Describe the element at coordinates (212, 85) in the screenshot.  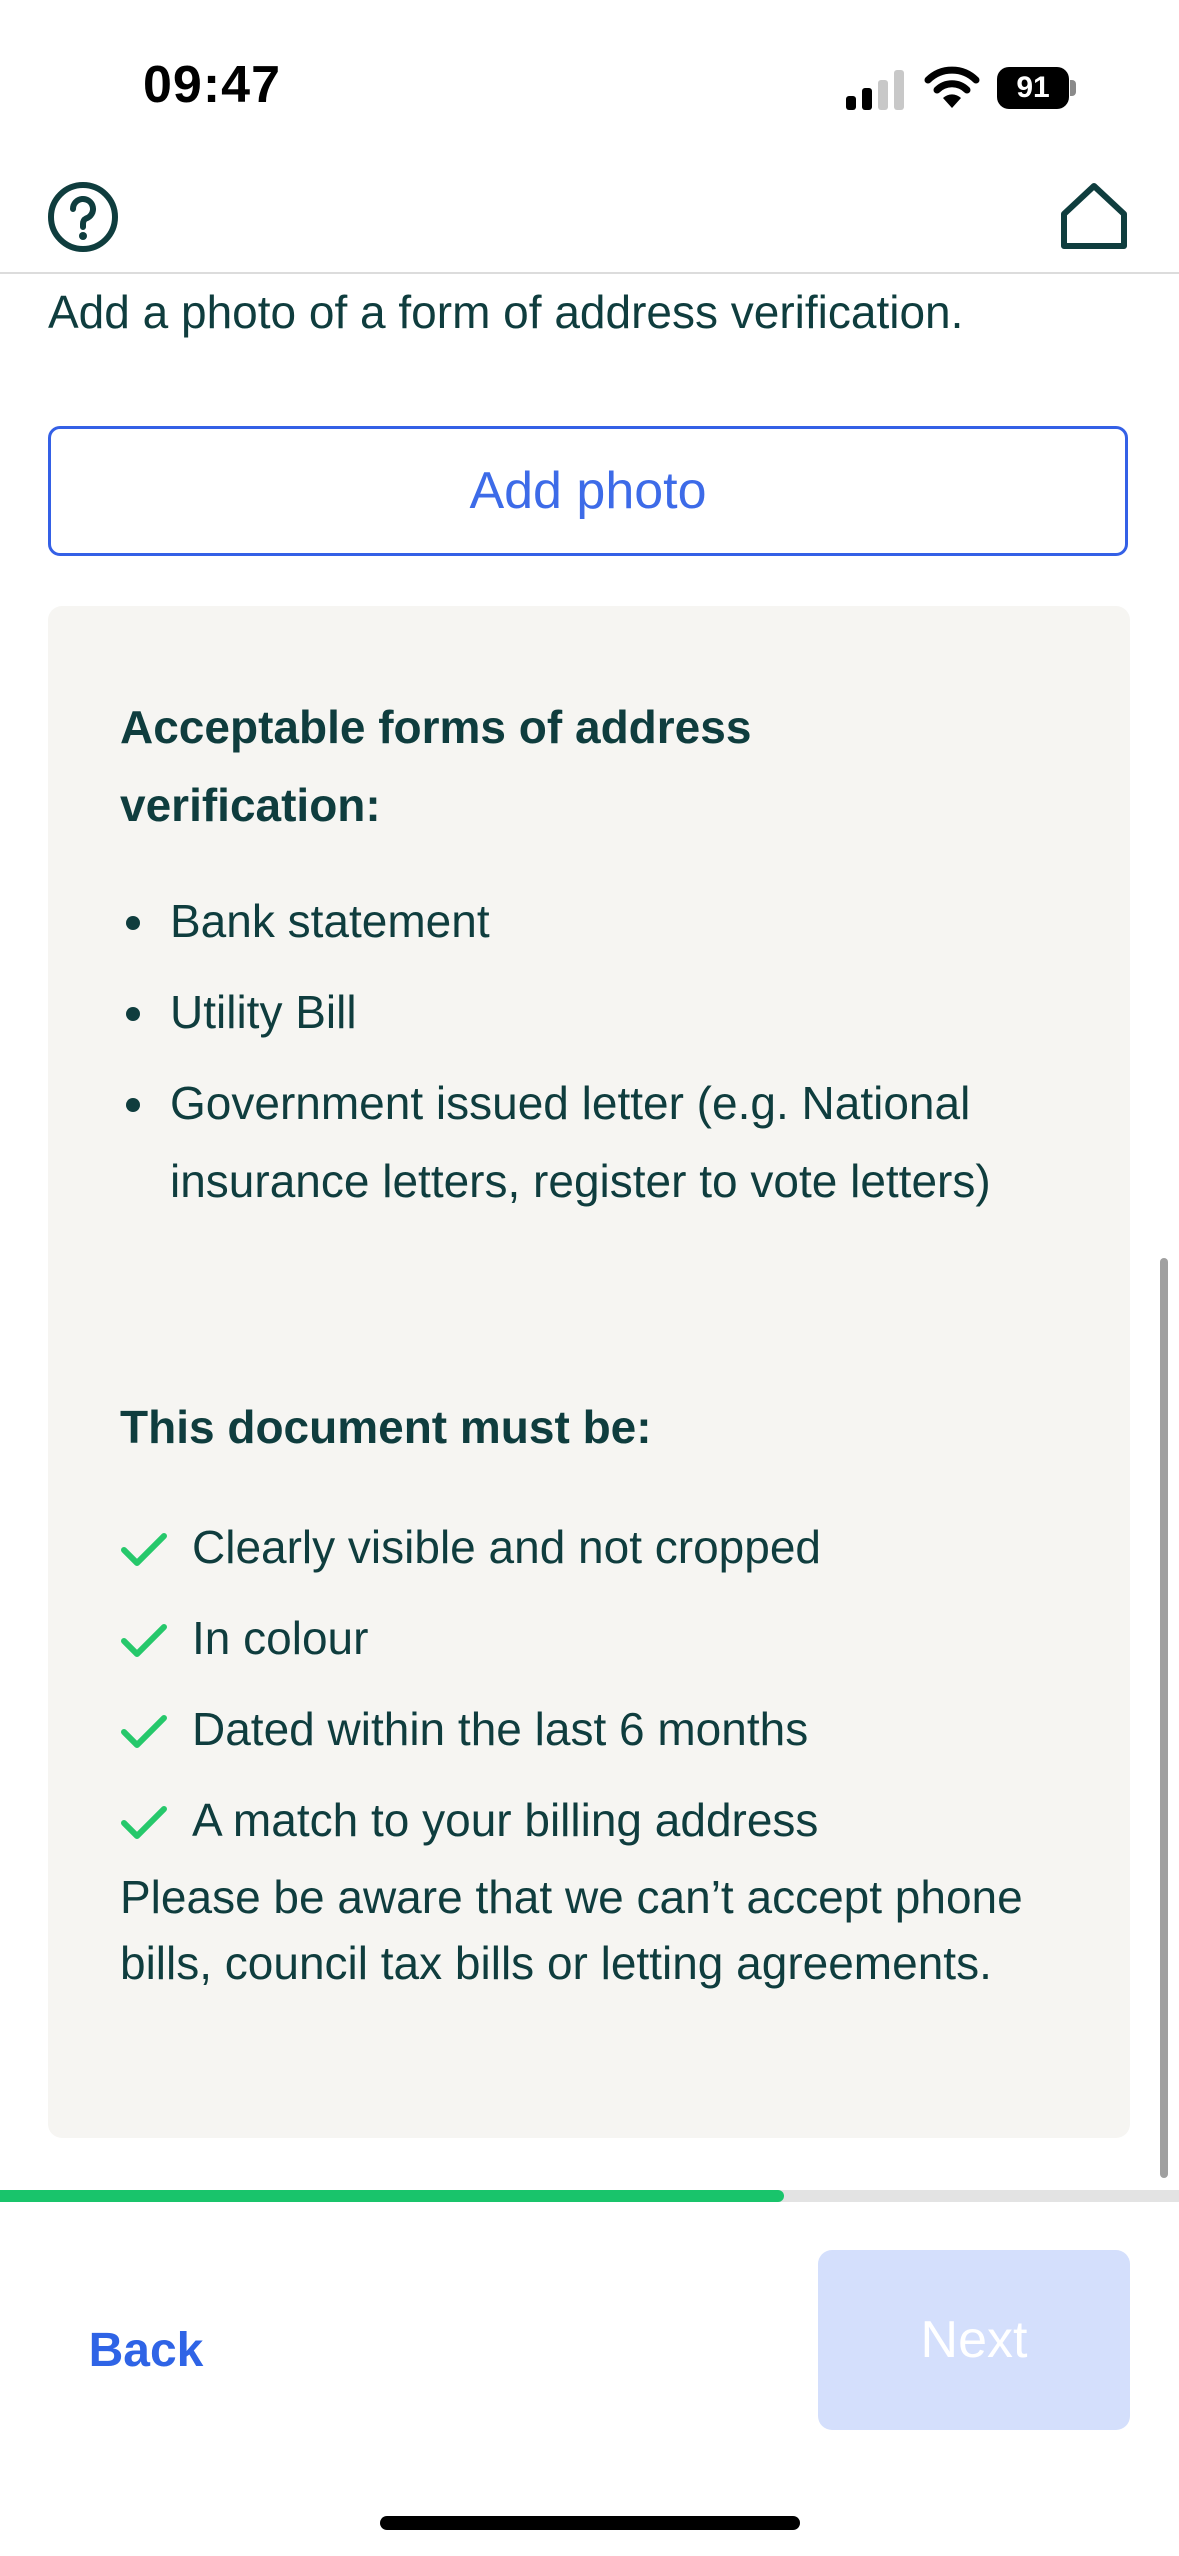
I see `status-time: 09:47` at that location.